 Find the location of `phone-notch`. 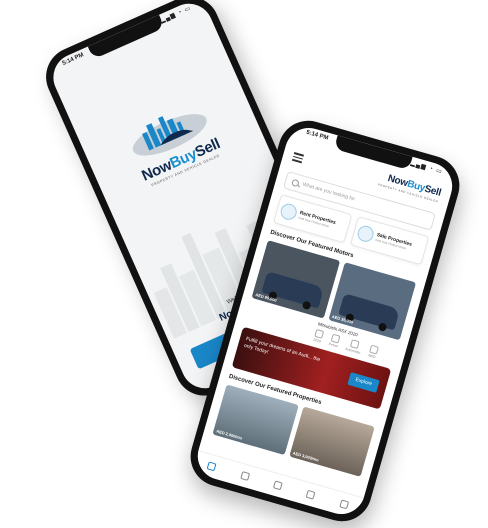

phone-notch is located at coordinates (126, 37).